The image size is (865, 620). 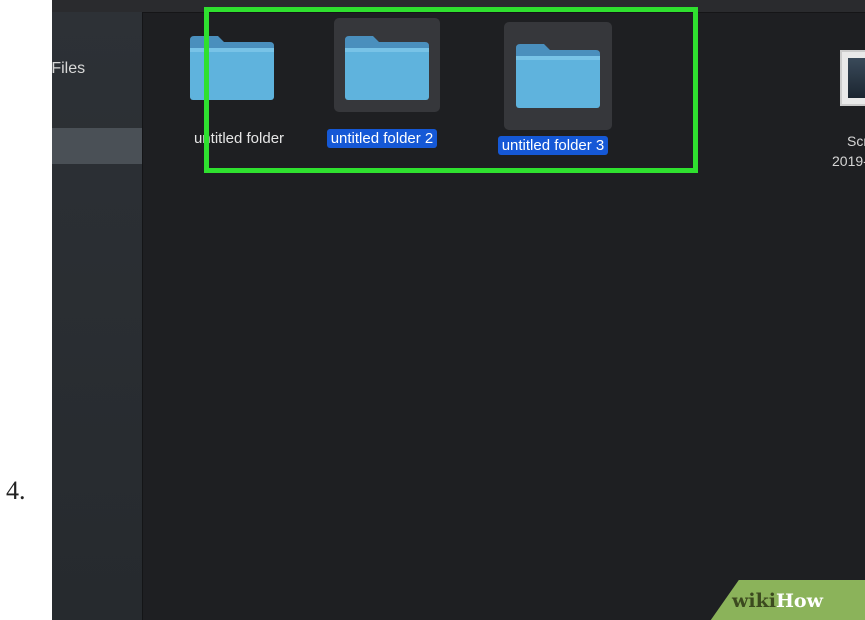 What do you see at coordinates (852, 78) in the screenshot?
I see `image-thumbnail-icon` at bounding box center [852, 78].